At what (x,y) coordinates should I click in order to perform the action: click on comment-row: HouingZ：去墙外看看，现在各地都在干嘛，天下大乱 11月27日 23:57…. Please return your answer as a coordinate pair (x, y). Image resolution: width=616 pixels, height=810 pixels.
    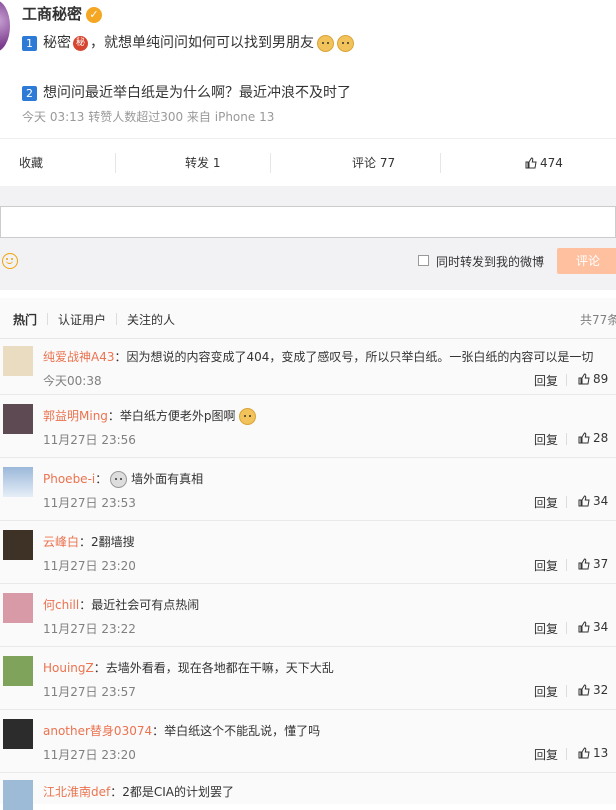
    Looking at the image, I should click on (308, 678).